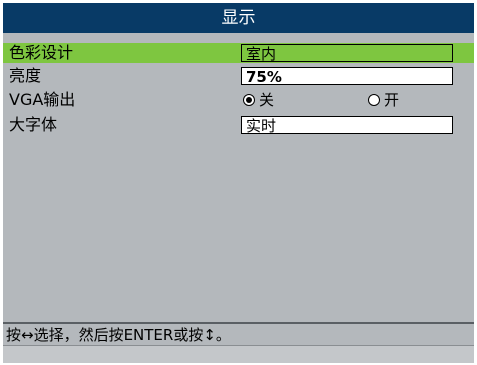 The height and width of the screenshot is (365, 477). Describe the element at coordinates (238, 18) in the screenshot. I see `page-title: 显示` at that location.